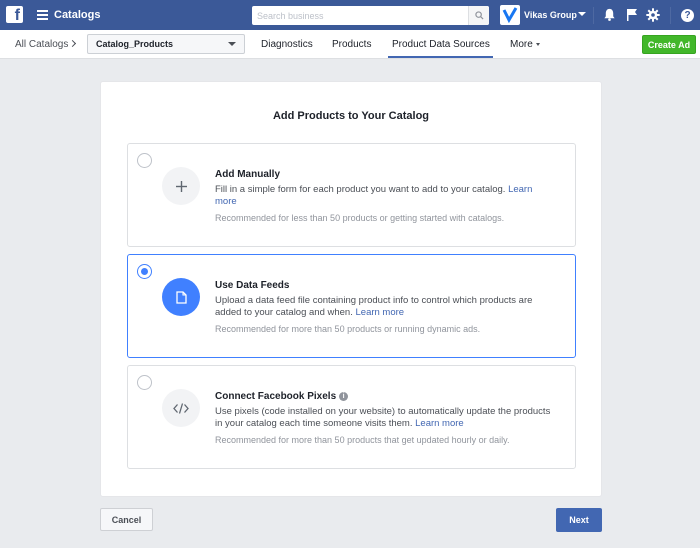  What do you see at coordinates (14, 14) in the screenshot?
I see `facebook-logo-icon: f` at bounding box center [14, 14].